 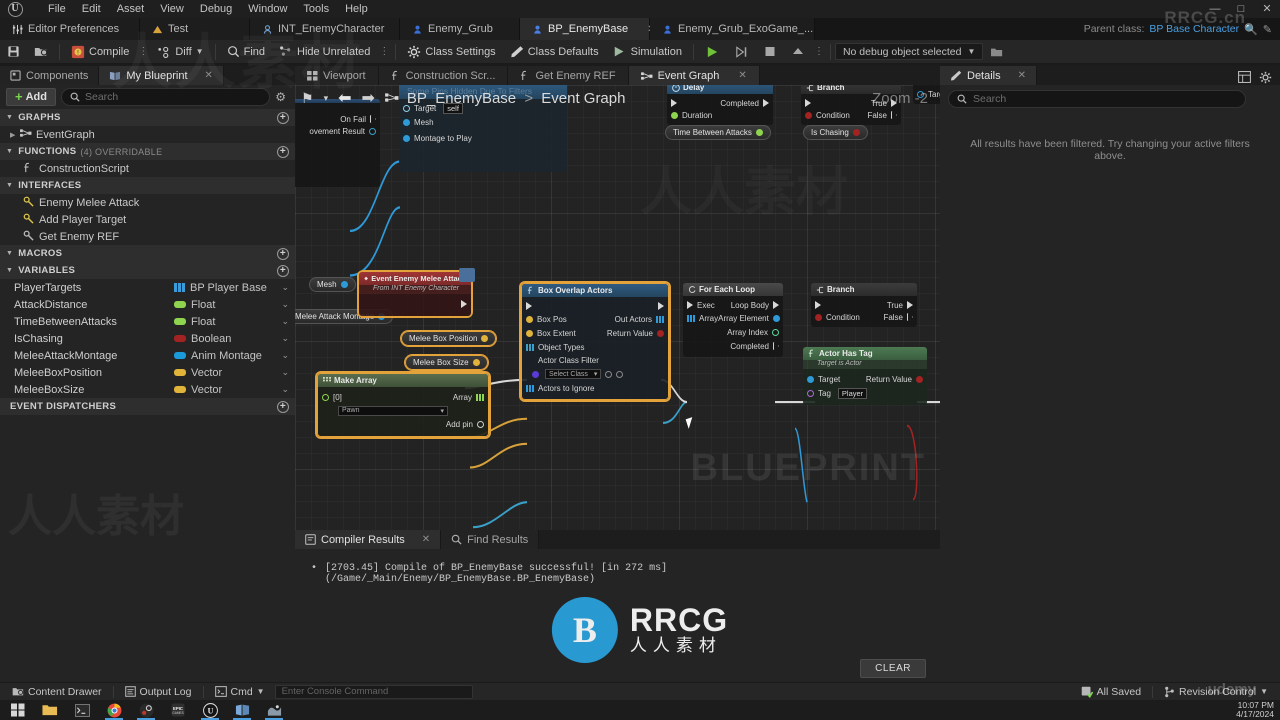 What do you see at coordinates (529, 306) in the screenshot?
I see `exec-in-pin` at bounding box center [529, 306].